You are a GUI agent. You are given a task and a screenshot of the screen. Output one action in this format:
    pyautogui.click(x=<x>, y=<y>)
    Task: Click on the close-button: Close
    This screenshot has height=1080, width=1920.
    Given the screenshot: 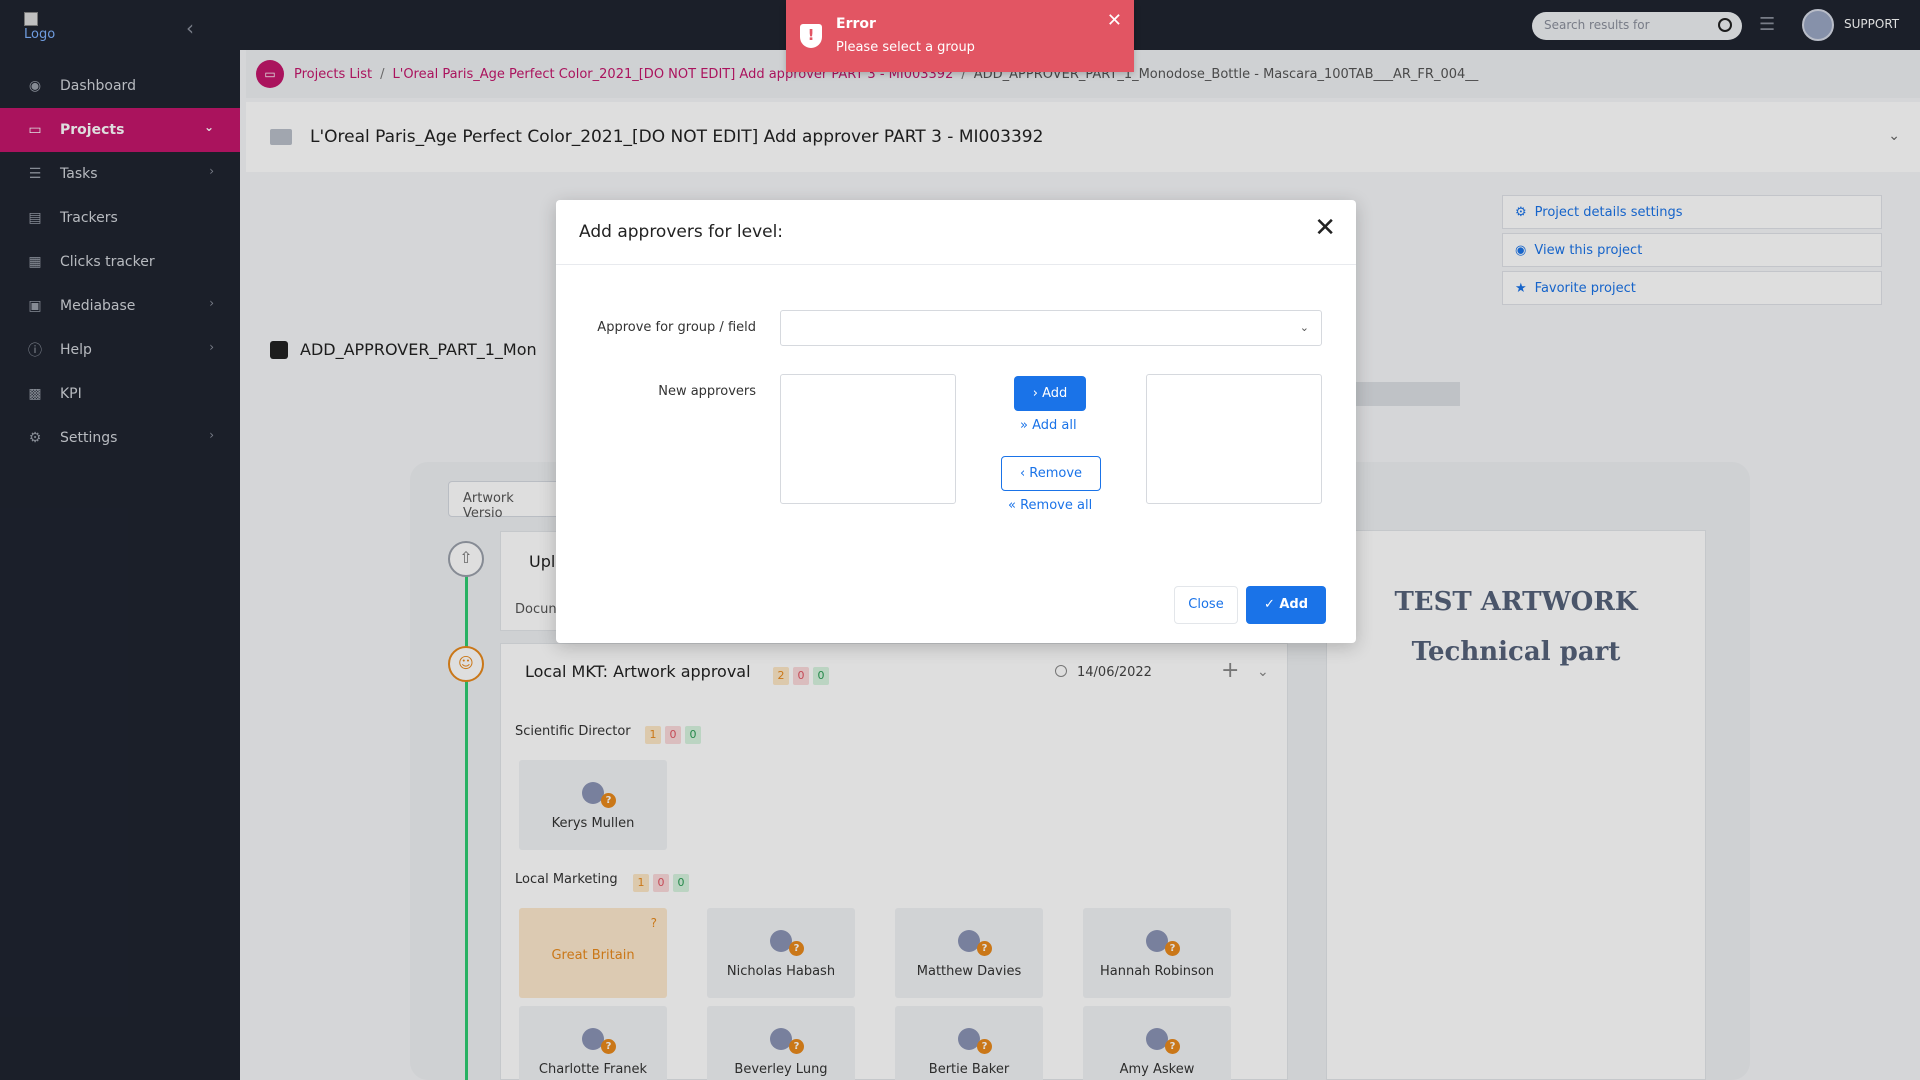 What is the action you would take?
    pyautogui.click(x=1206, y=605)
    